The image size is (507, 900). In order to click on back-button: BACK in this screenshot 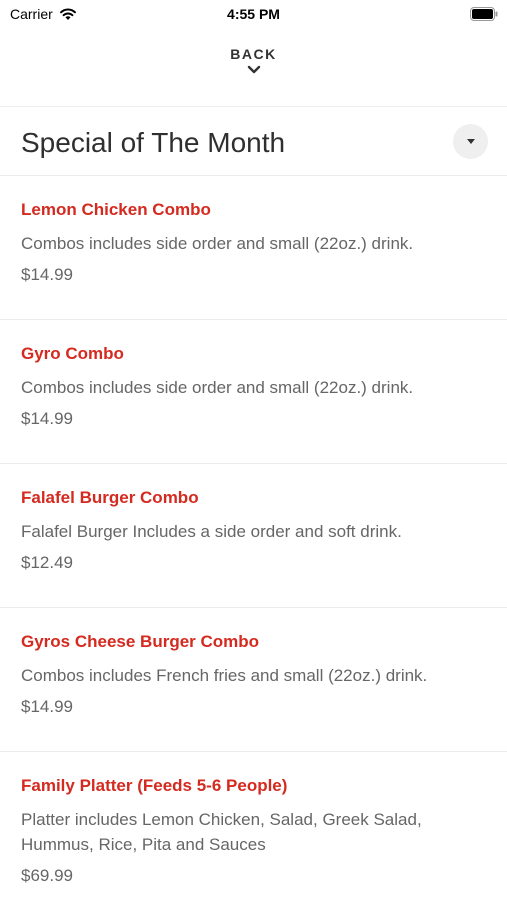, I will do `click(253, 69)`.